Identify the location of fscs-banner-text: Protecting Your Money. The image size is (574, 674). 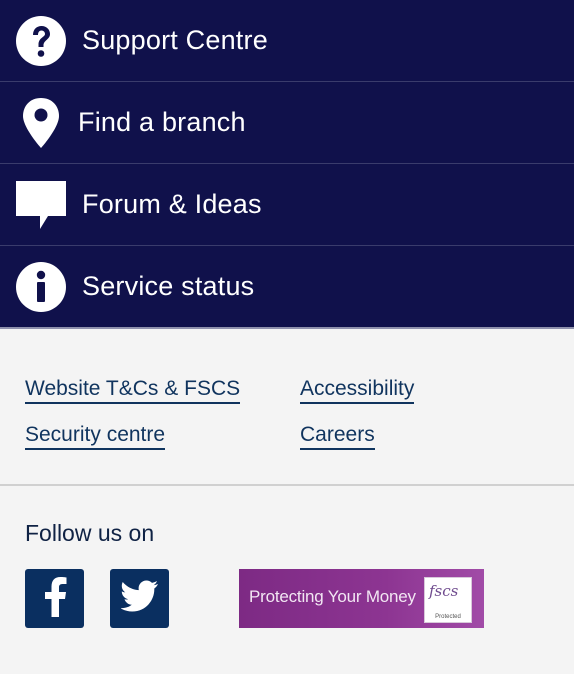
(332, 596).